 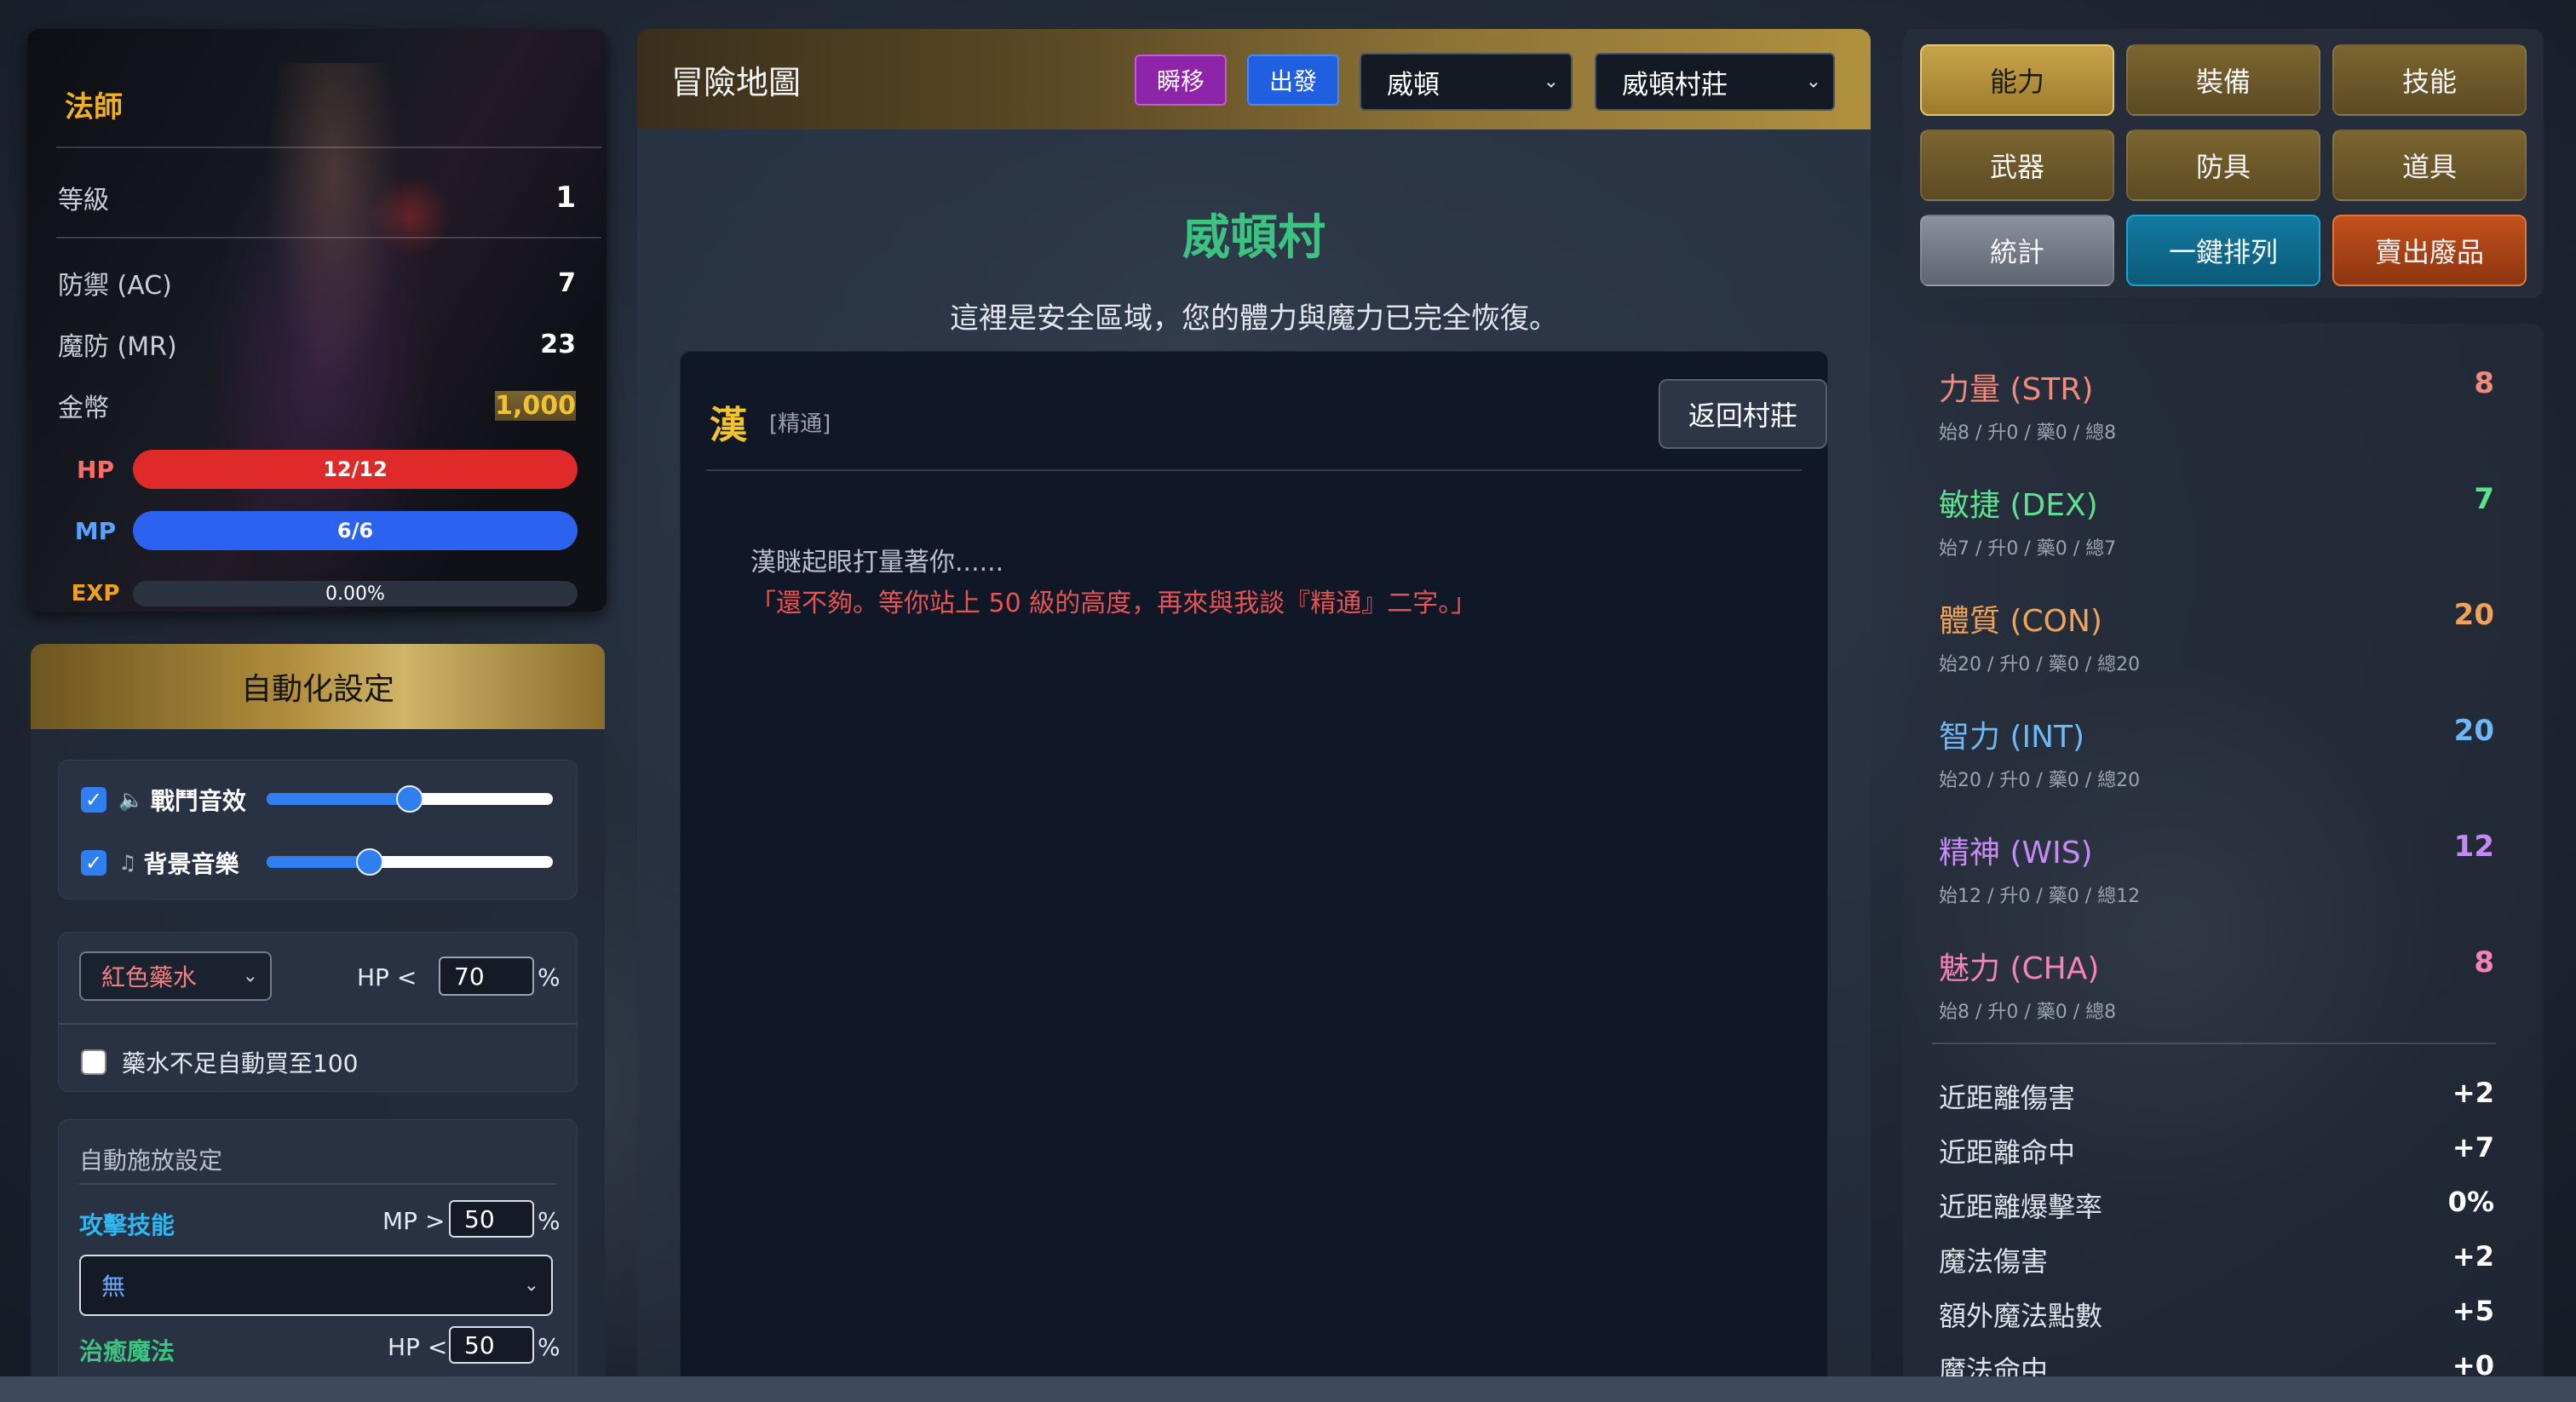 I want to click on attr-value: 20, so click(x=2473, y=615).